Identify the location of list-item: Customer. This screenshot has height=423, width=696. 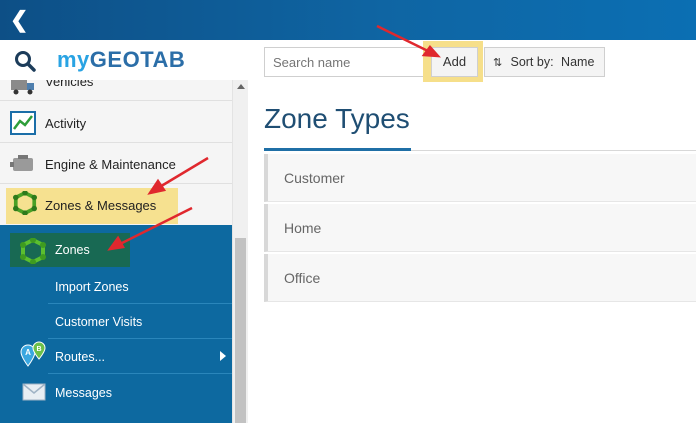
(480, 178).